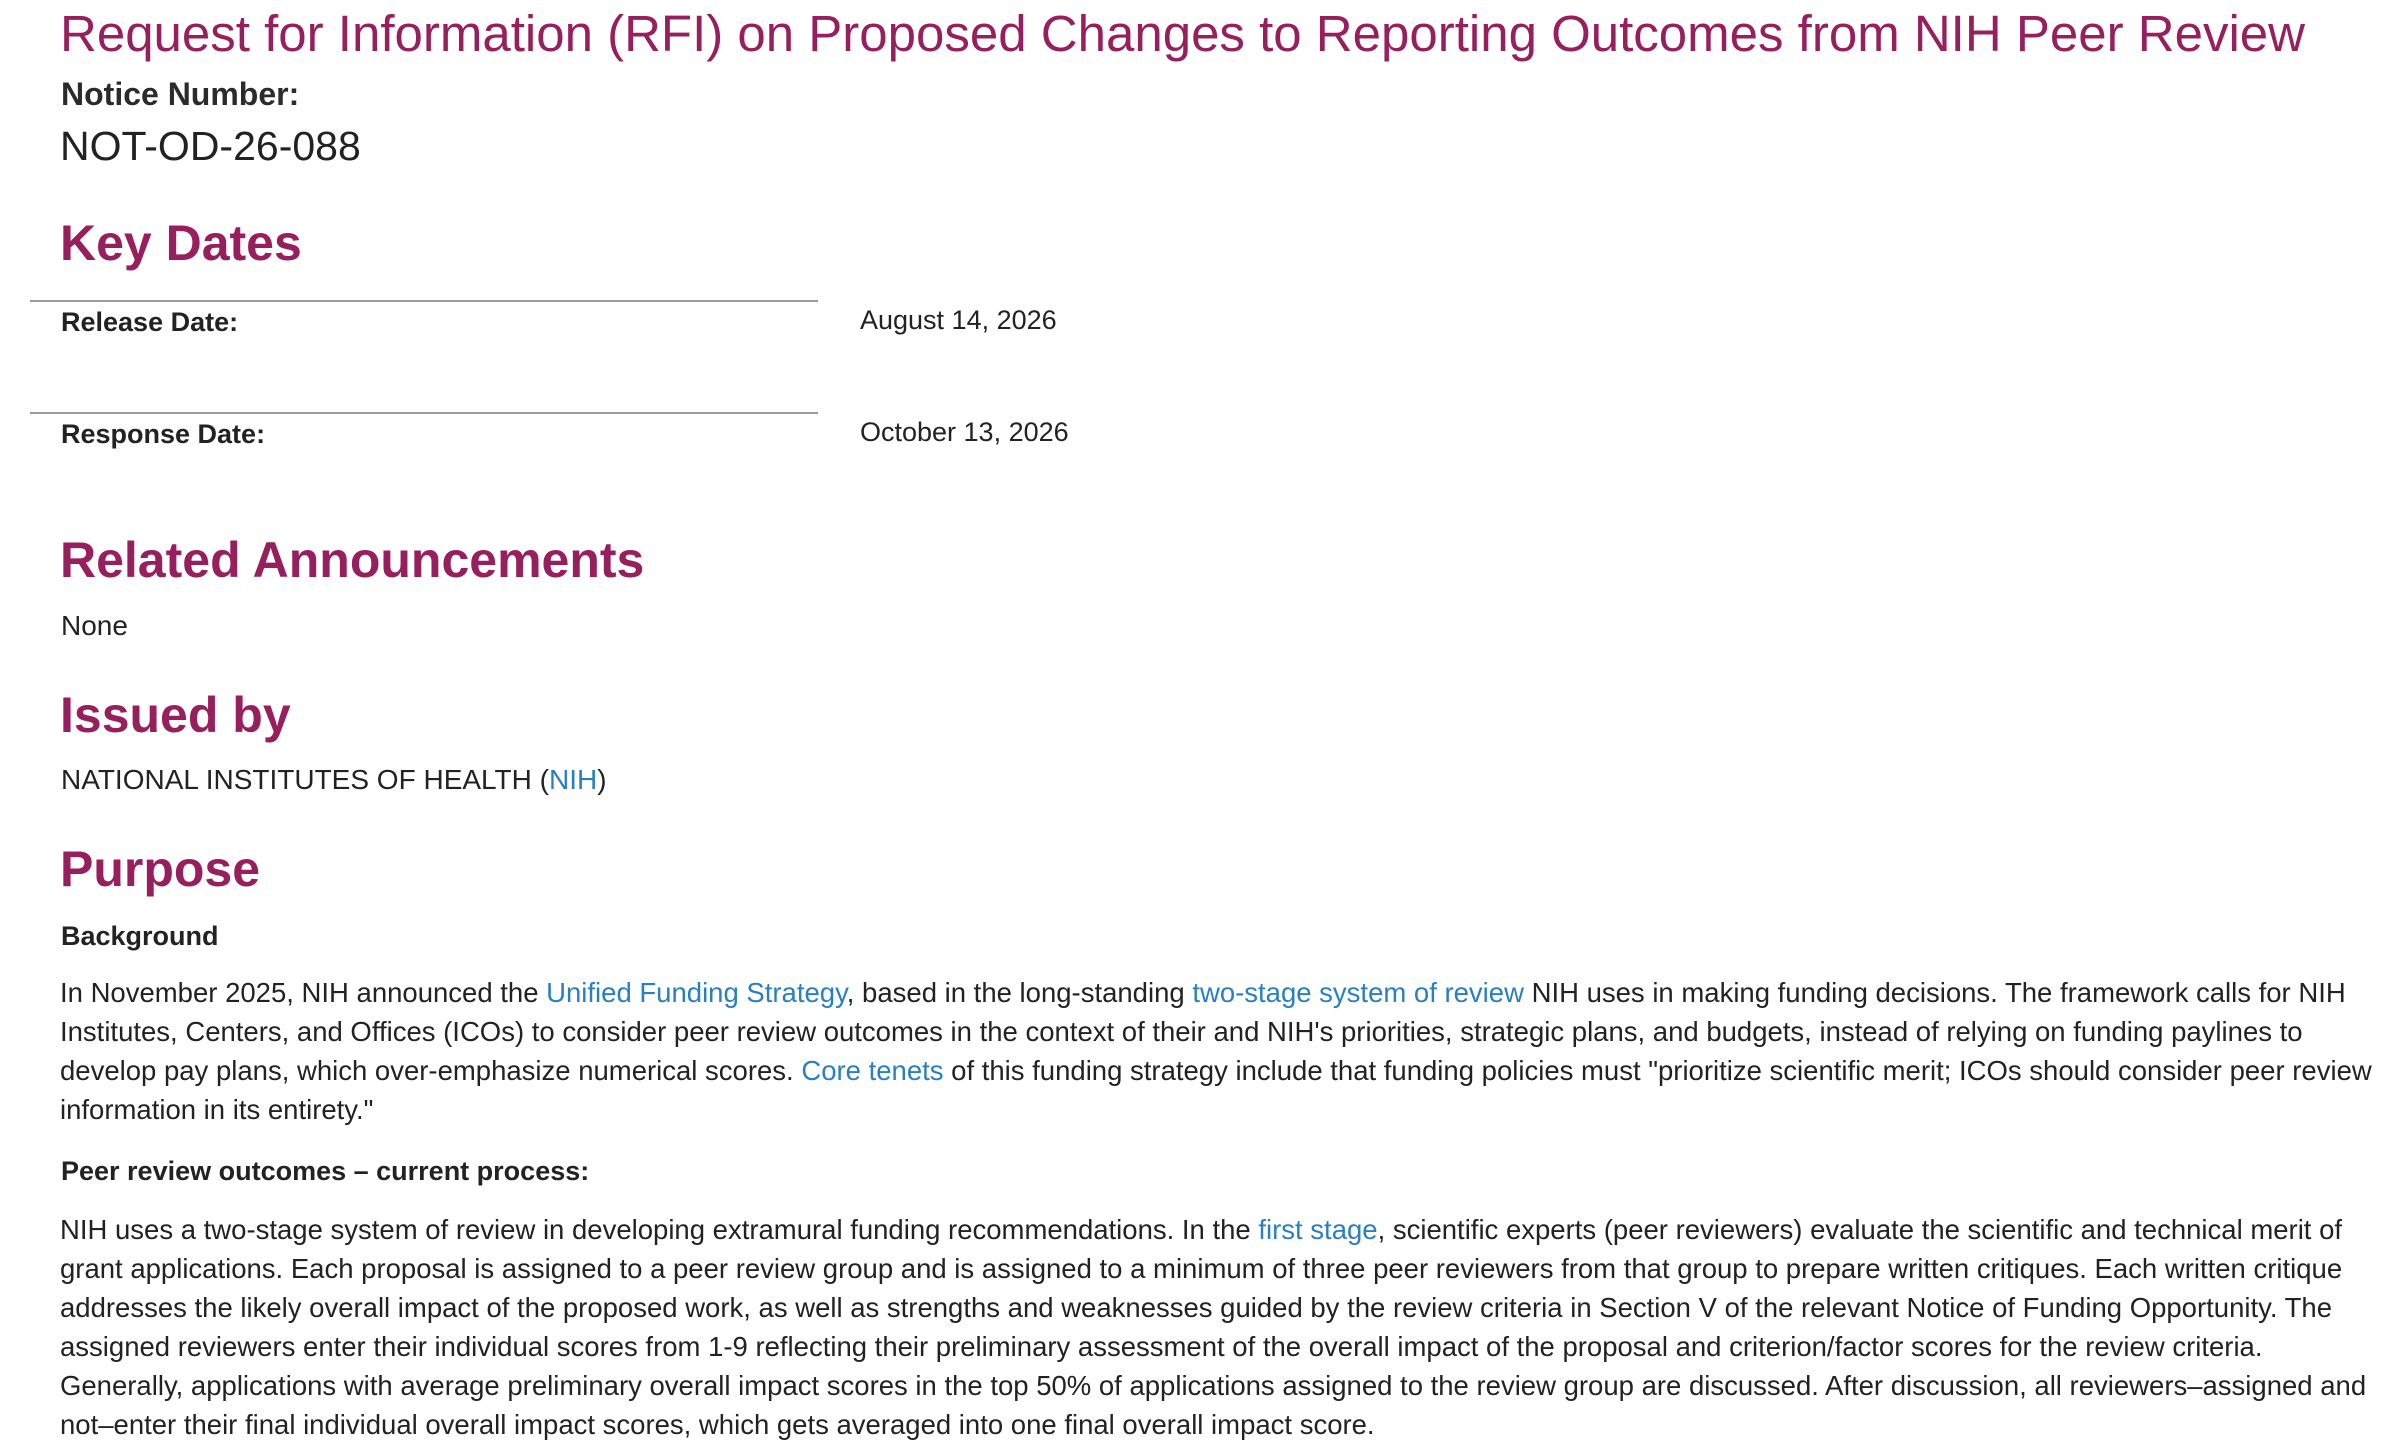  Describe the element at coordinates (602, 779) in the screenshot. I see `issued-by-suffix: )` at that location.